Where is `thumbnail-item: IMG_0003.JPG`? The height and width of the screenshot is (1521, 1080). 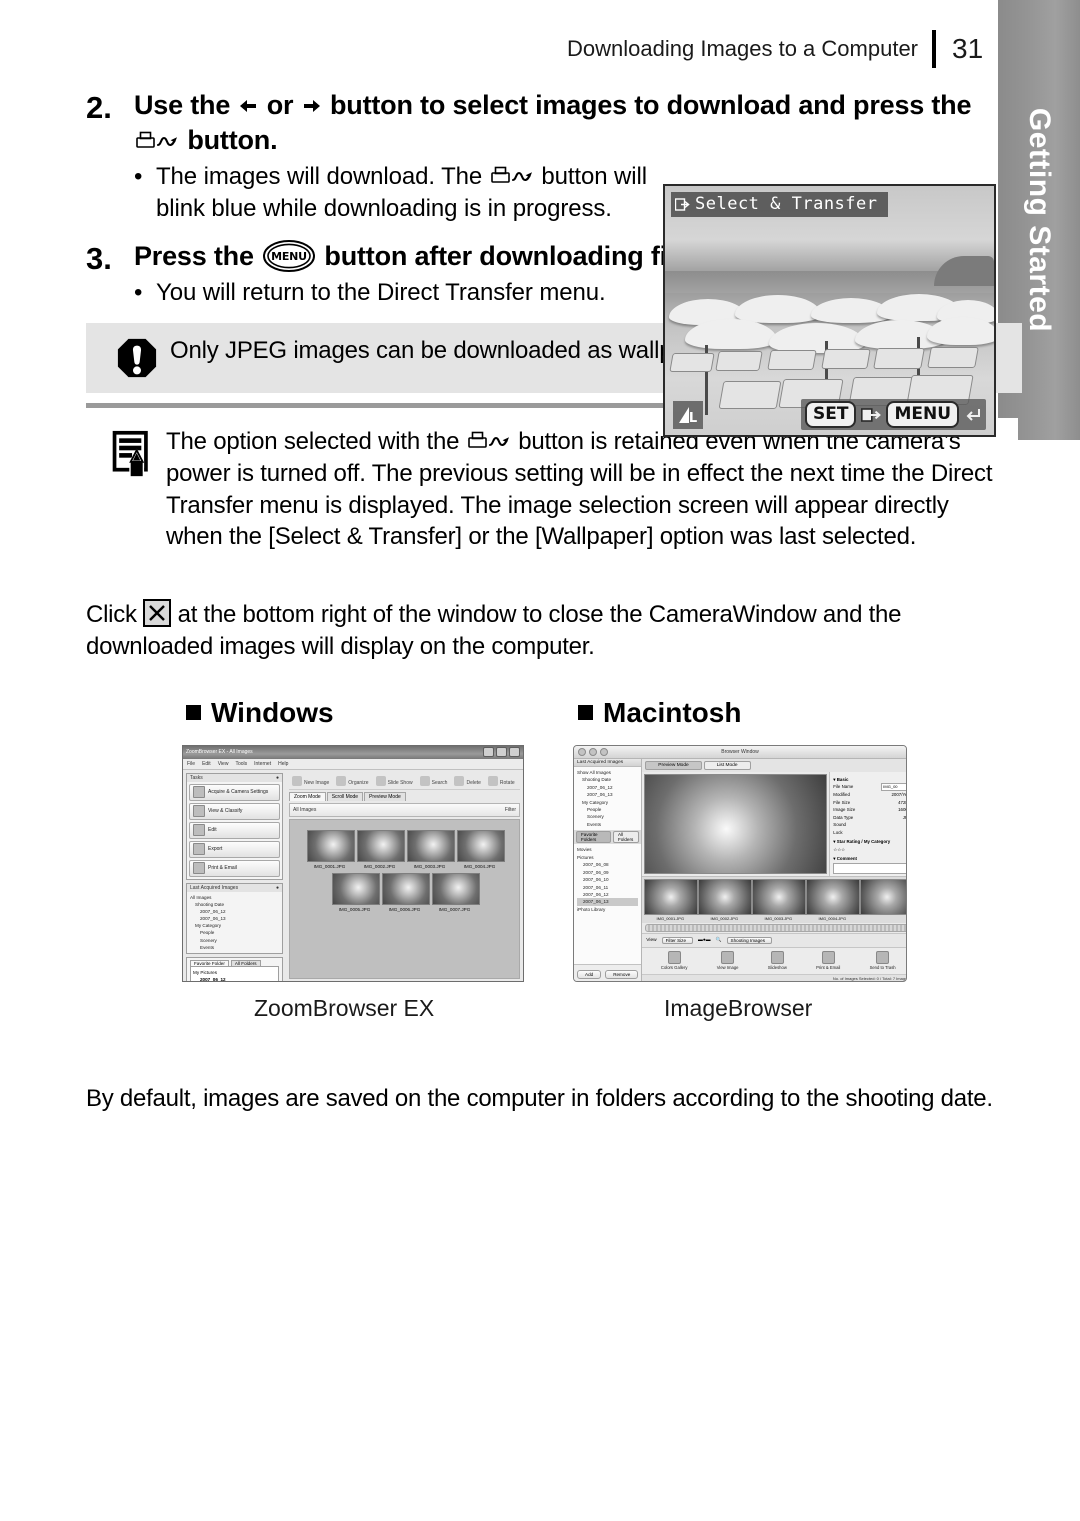
thumbnail-item: IMG_0003.JPG is located at coordinates (430, 849).